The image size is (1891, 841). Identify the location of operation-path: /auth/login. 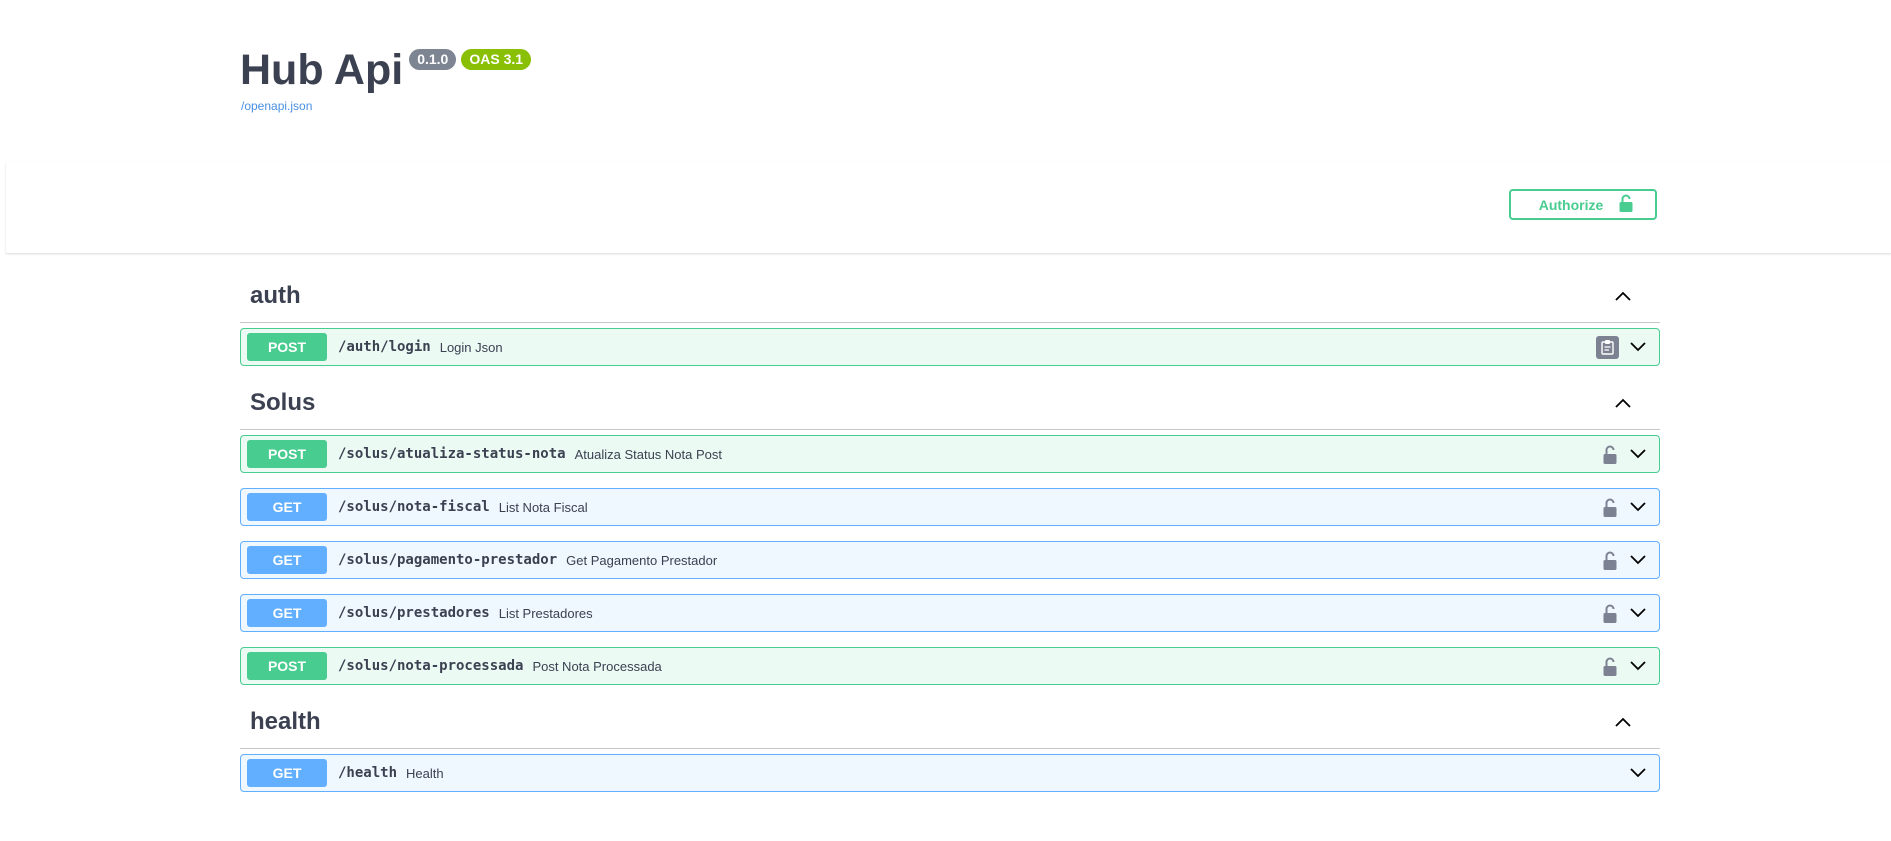
(384, 347).